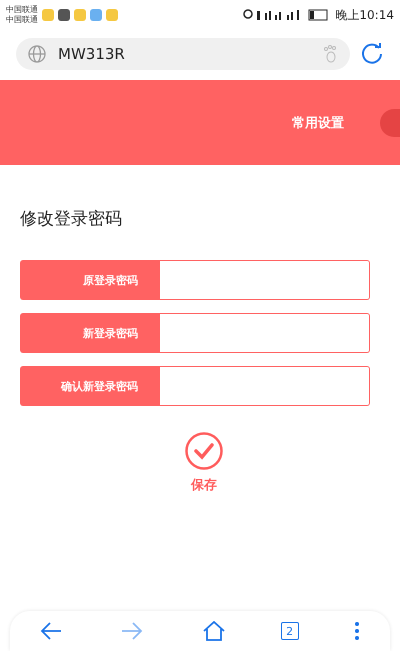 This screenshot has height=651, width=400. Describe the element at coordinates (330, 54) in the screenshot. I see `footprint-icon` at that location.